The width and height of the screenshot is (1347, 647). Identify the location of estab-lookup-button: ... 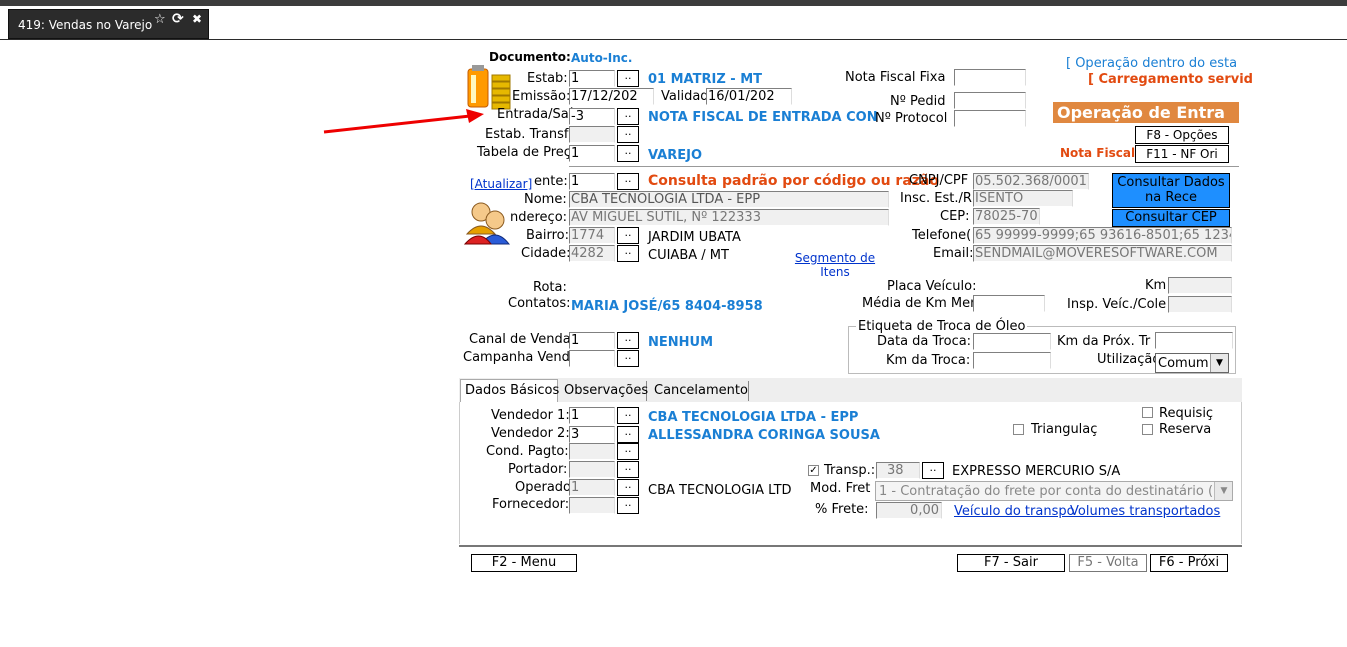
(628, 78).